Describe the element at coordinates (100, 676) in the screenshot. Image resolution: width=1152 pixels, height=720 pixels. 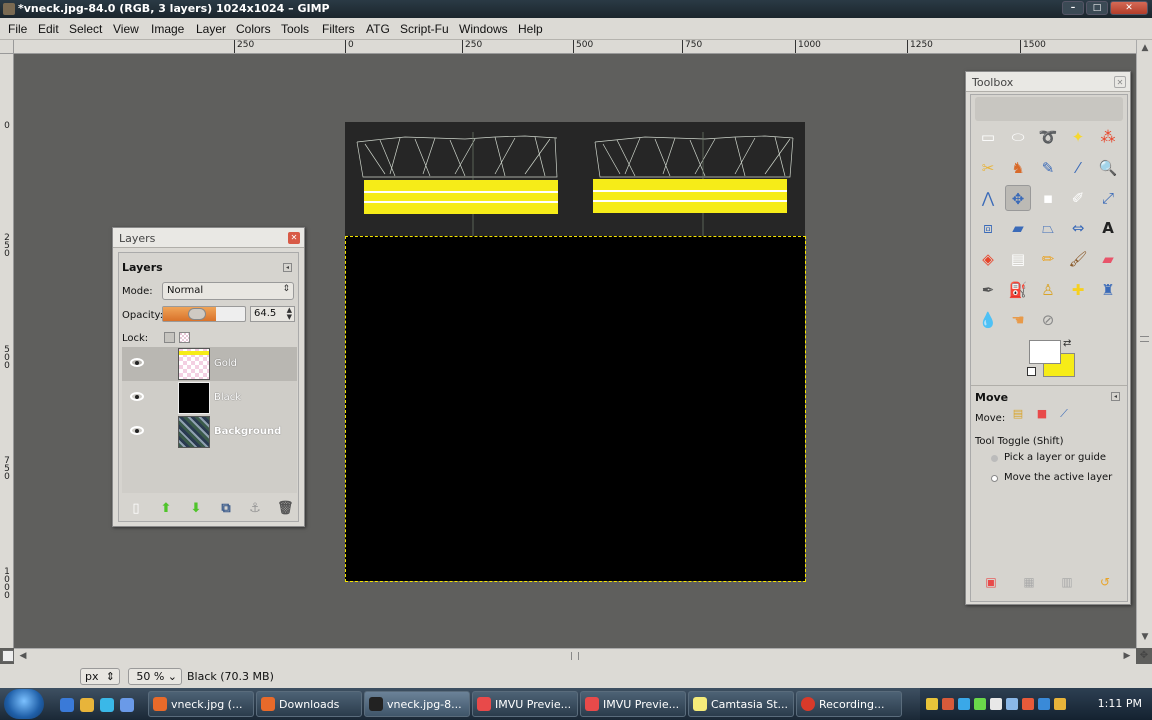
I see `unit-selector: px ⇕` at that location.